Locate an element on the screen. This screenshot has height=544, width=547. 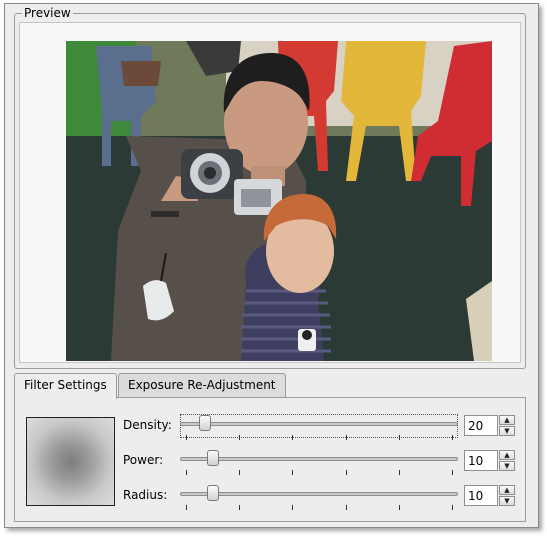
tab-exposure-readjustment: Exposure Re-Adjustment is located at coordinates (202, 385).